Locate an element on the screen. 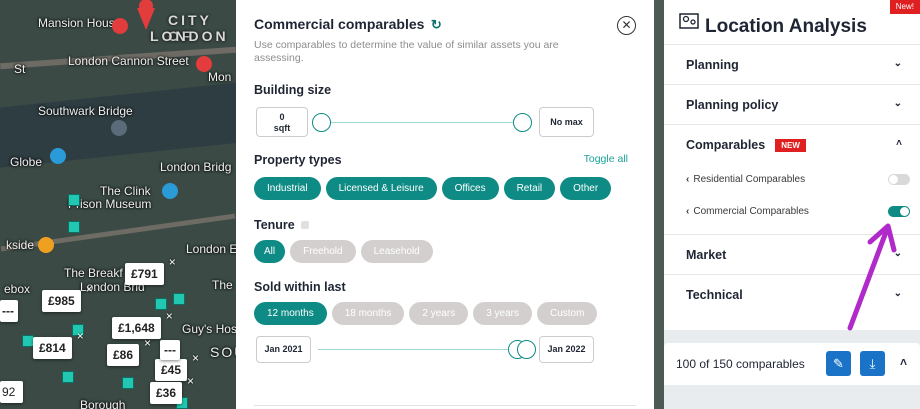 This screenshot has width=920, height=409. map-label-ebox: ebox is located at coordinates (17, 289).